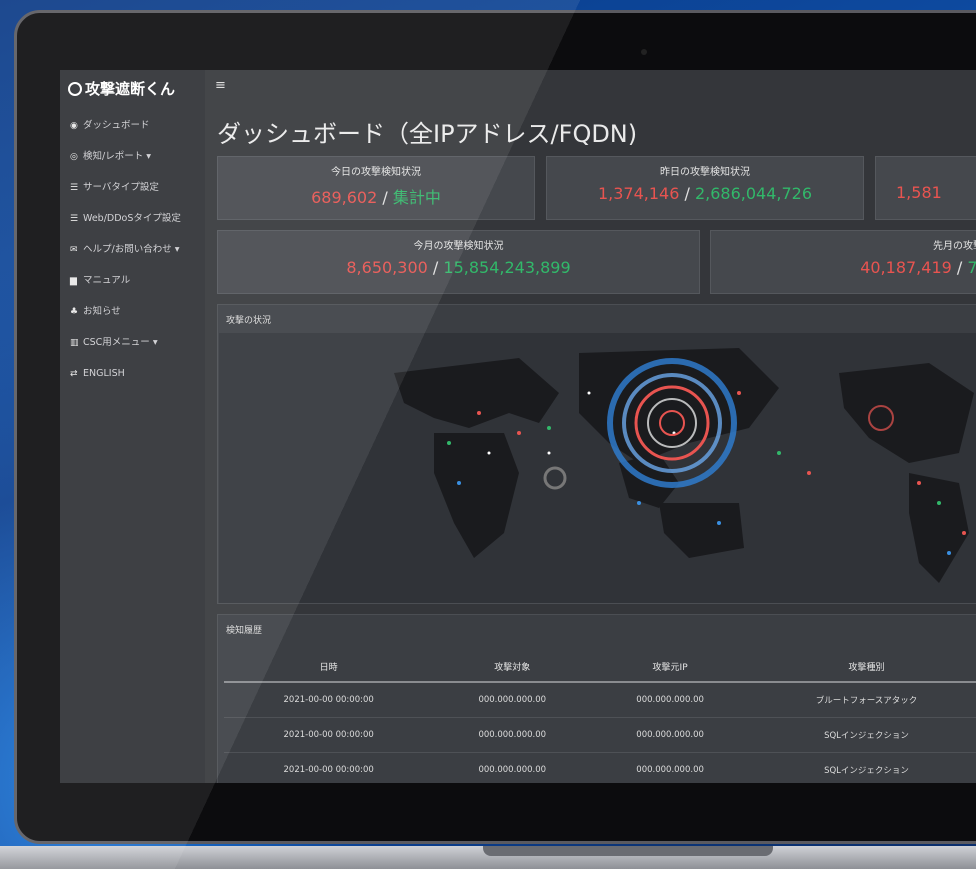  What do you see at coordinates (74, 126) in the screenshot?
I see `dashboard-icon: ◉` at bounding box center [74, 126].